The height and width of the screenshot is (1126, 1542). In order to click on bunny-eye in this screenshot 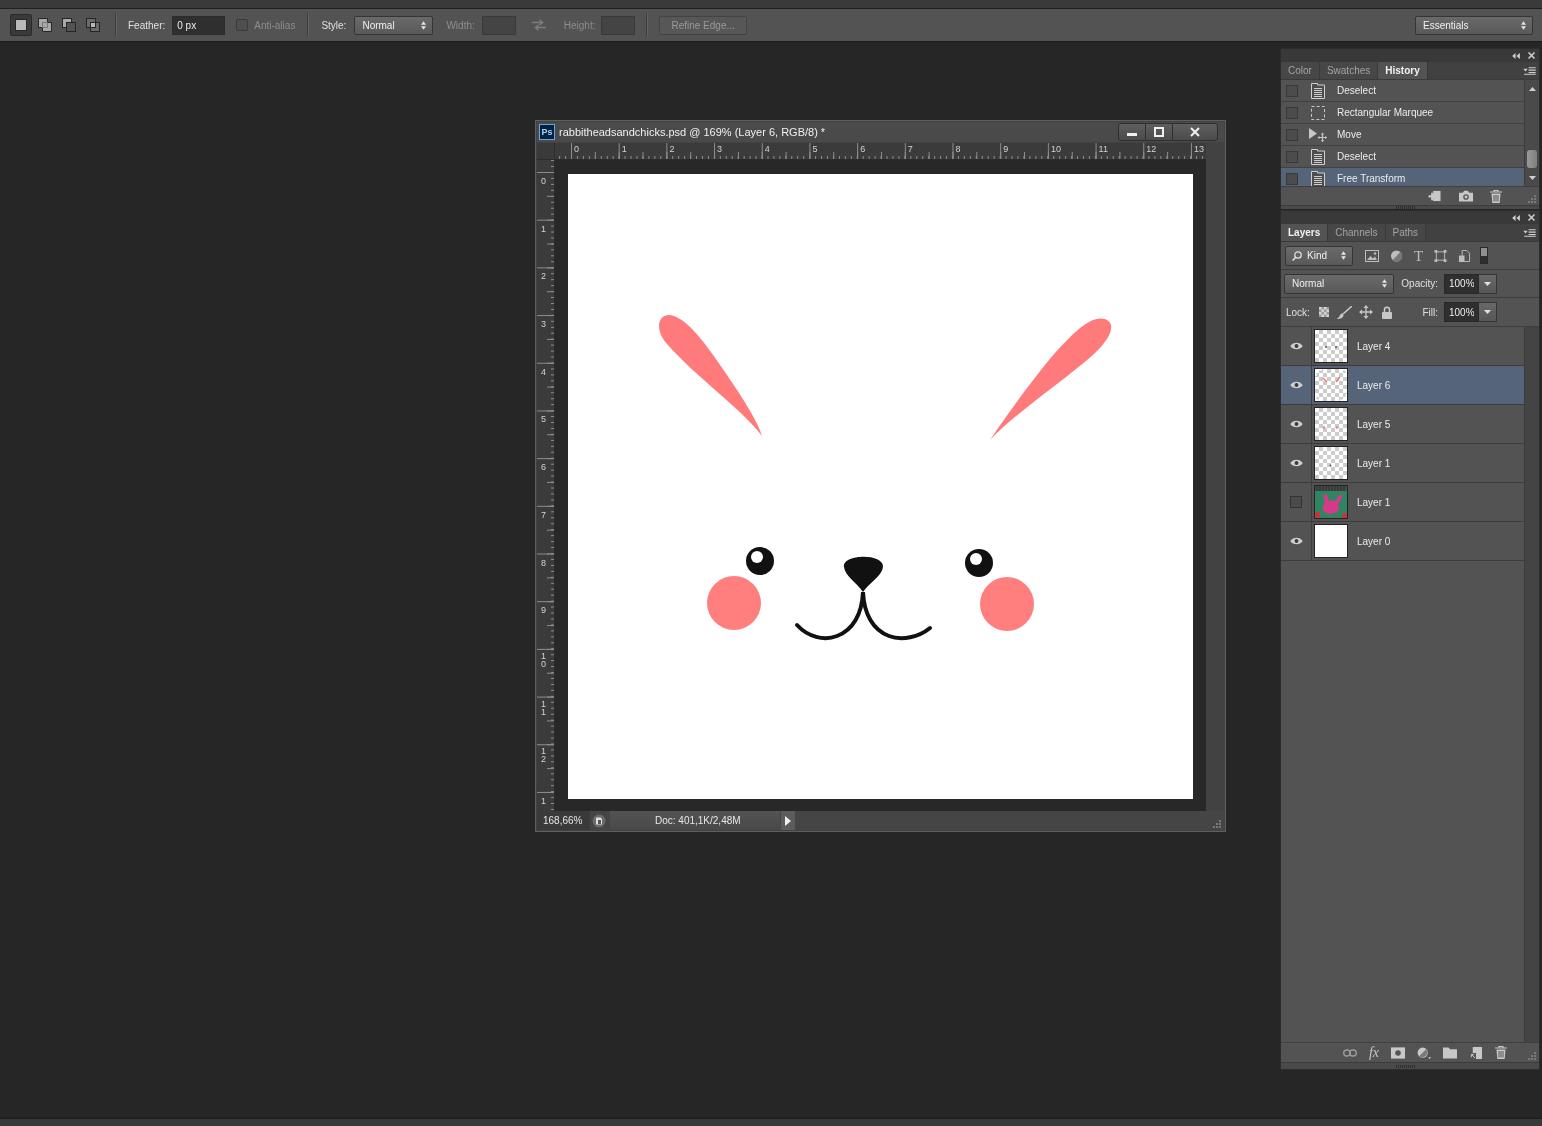, I will do `click(760, 561)`.